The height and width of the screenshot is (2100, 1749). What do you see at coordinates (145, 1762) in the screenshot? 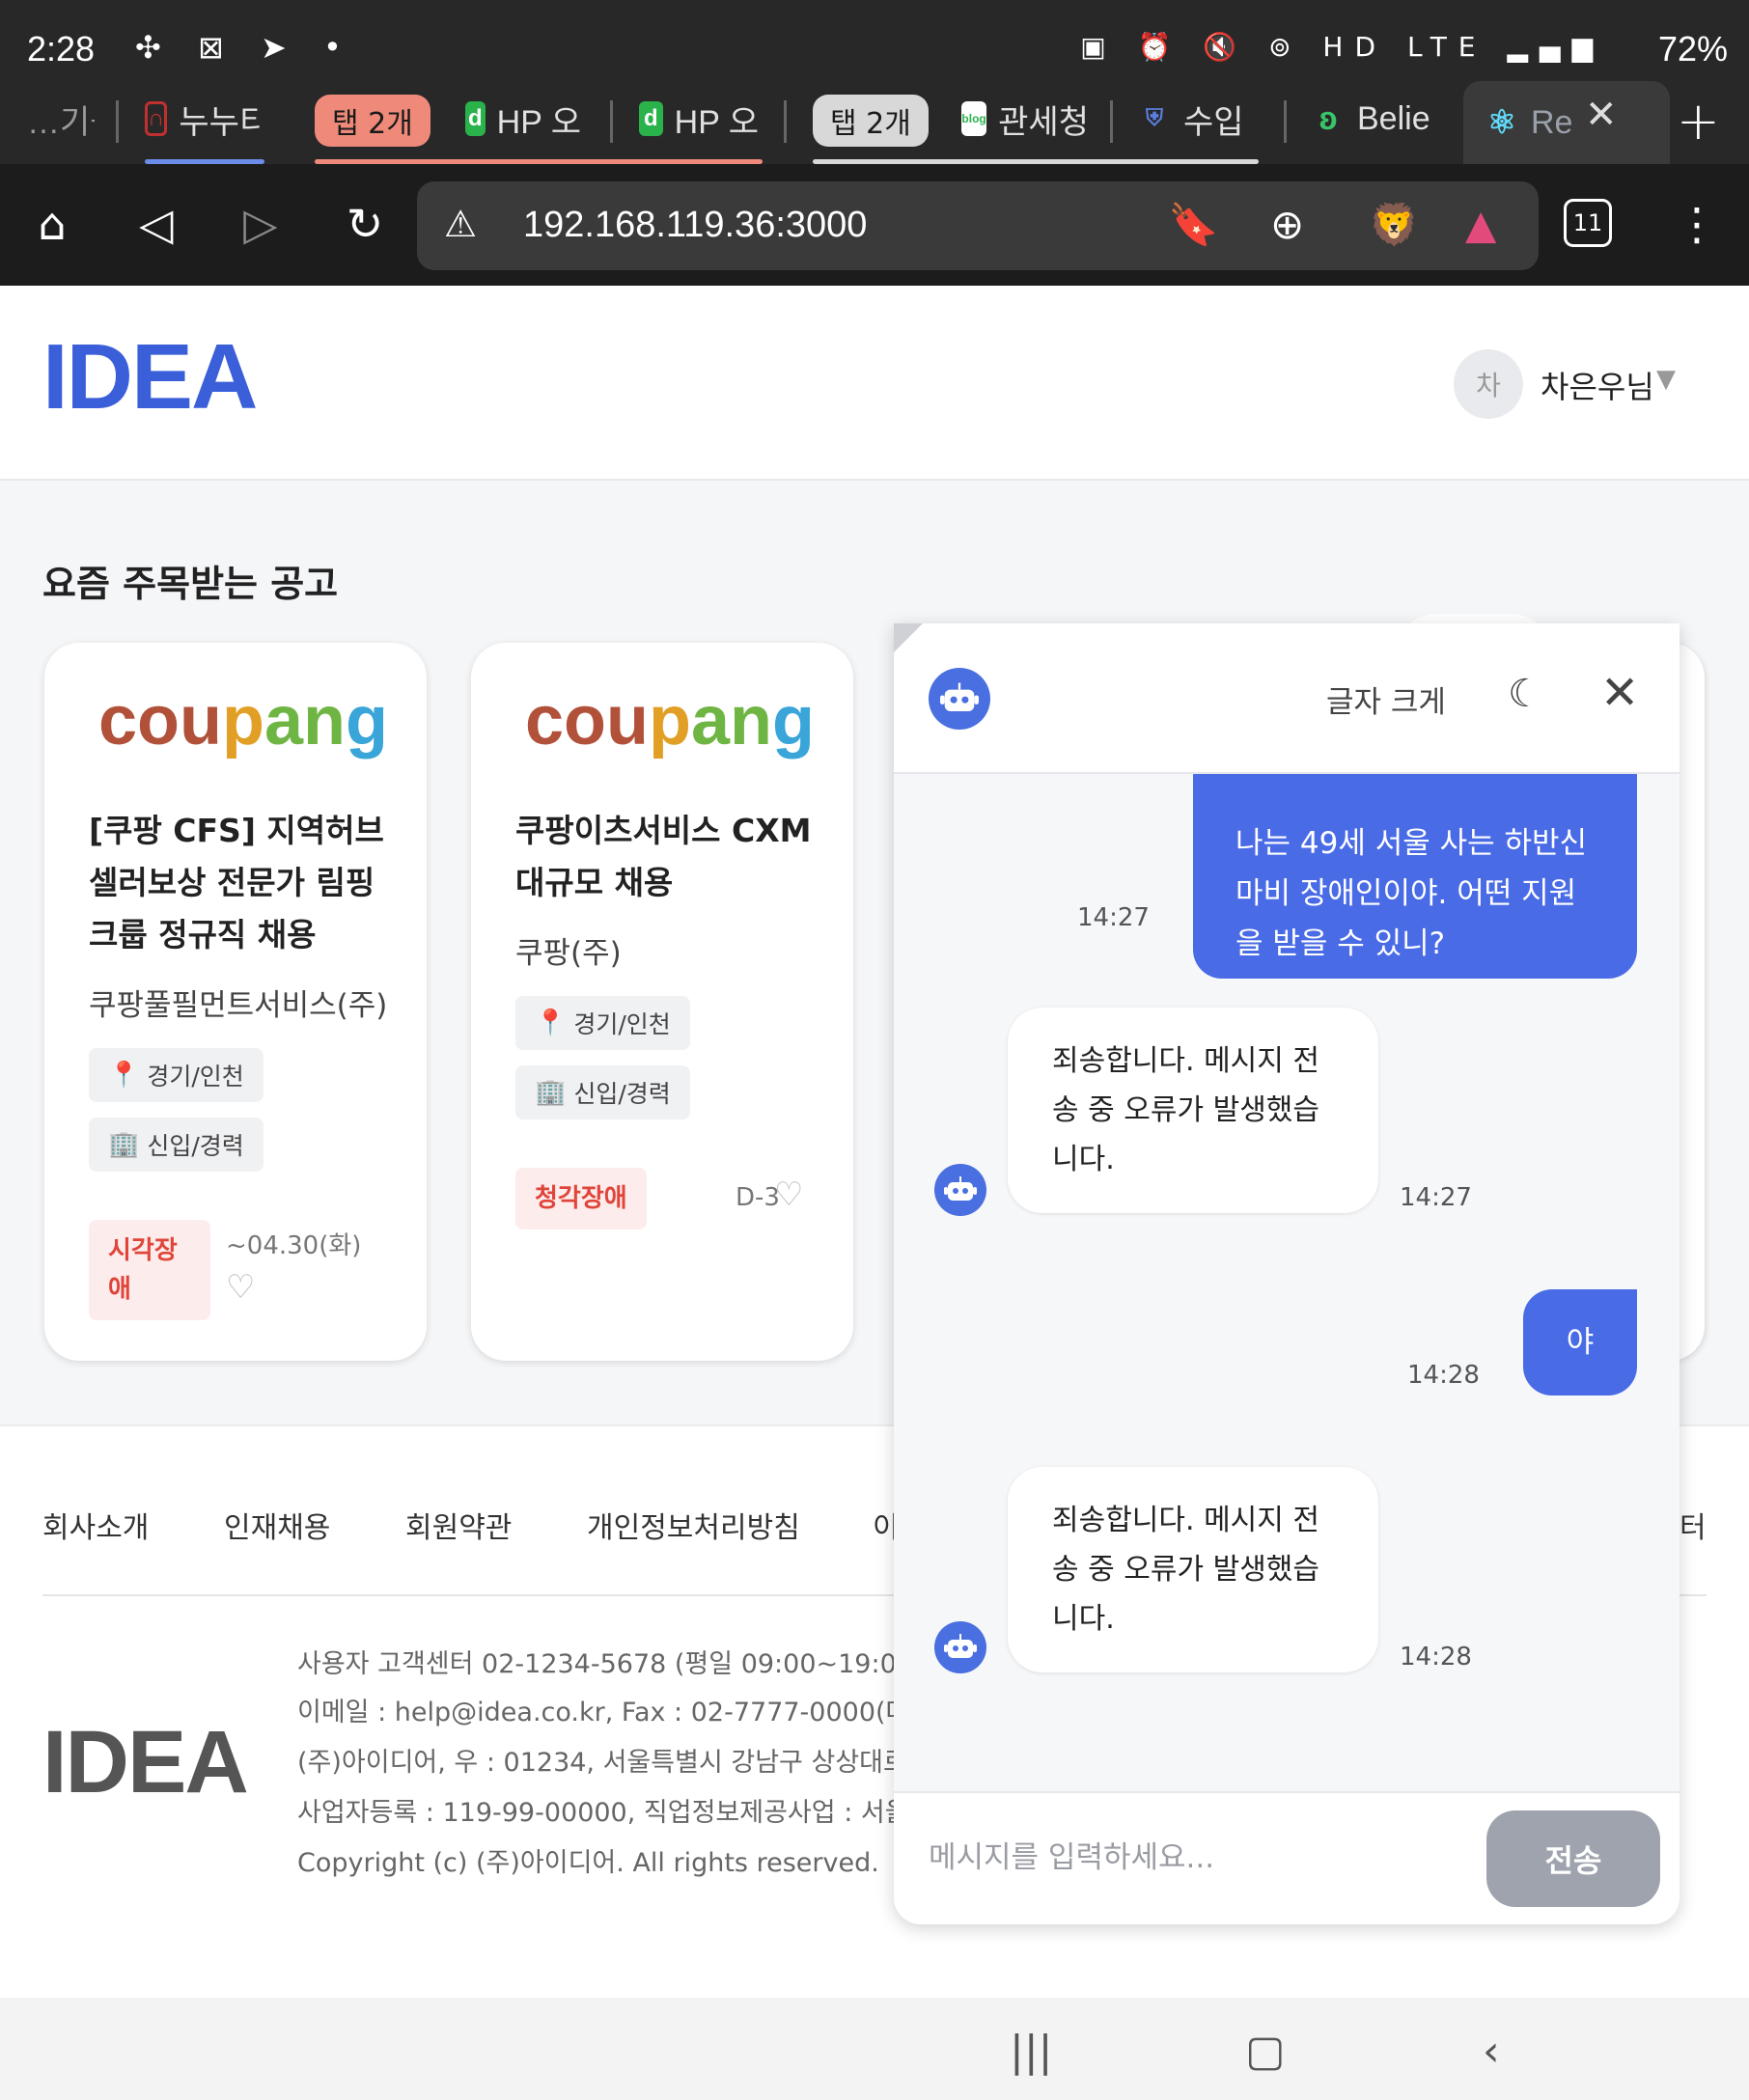
I see `footer-logo: IDEA` at bounding box center [145, 1762].